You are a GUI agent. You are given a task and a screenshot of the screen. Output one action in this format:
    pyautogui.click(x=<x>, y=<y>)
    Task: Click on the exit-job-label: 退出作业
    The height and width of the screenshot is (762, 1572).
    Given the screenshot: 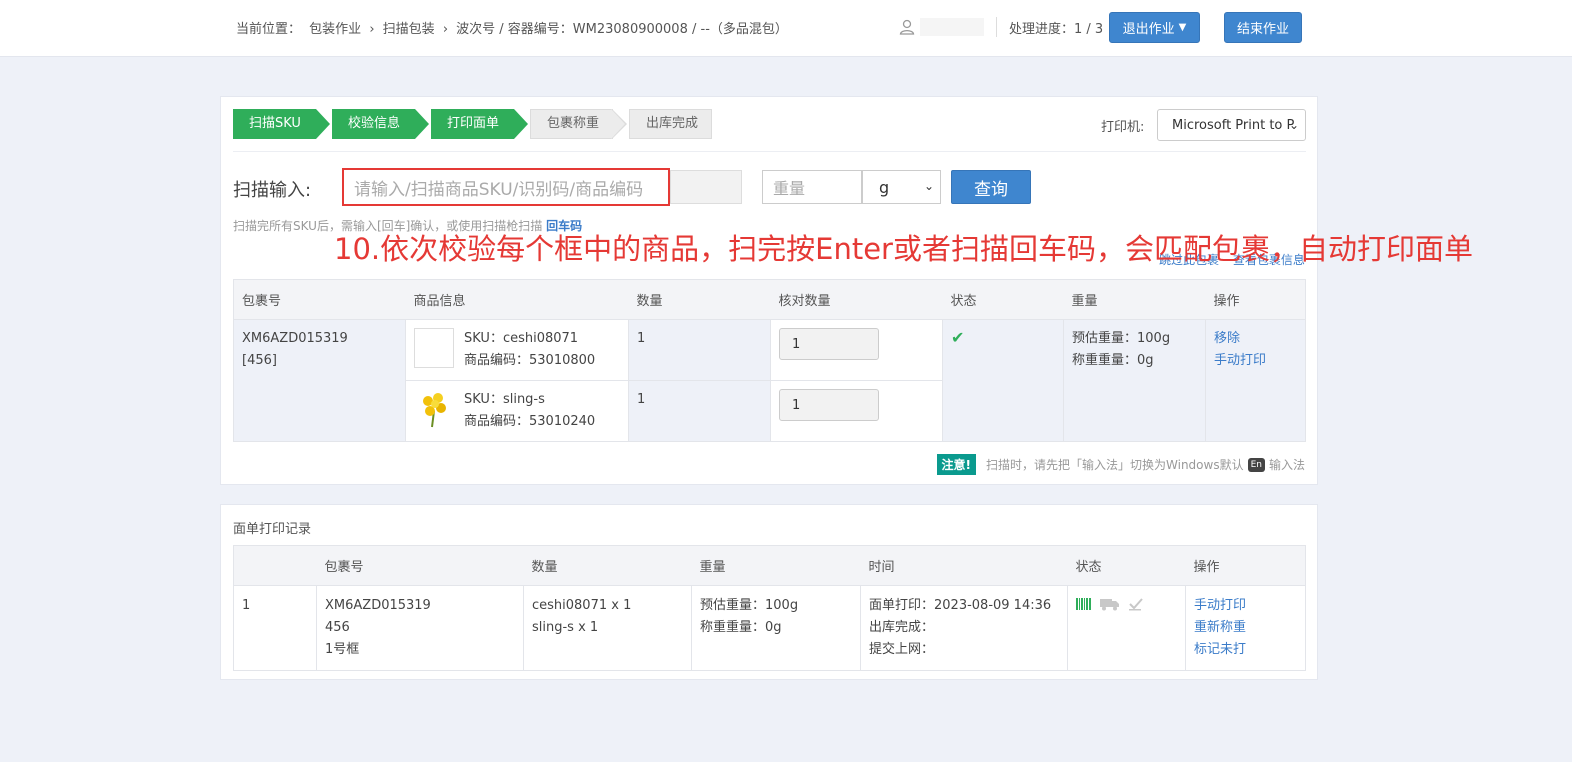 What is the action you would take?
    pyautogui.click(x=1148, y=29)
    